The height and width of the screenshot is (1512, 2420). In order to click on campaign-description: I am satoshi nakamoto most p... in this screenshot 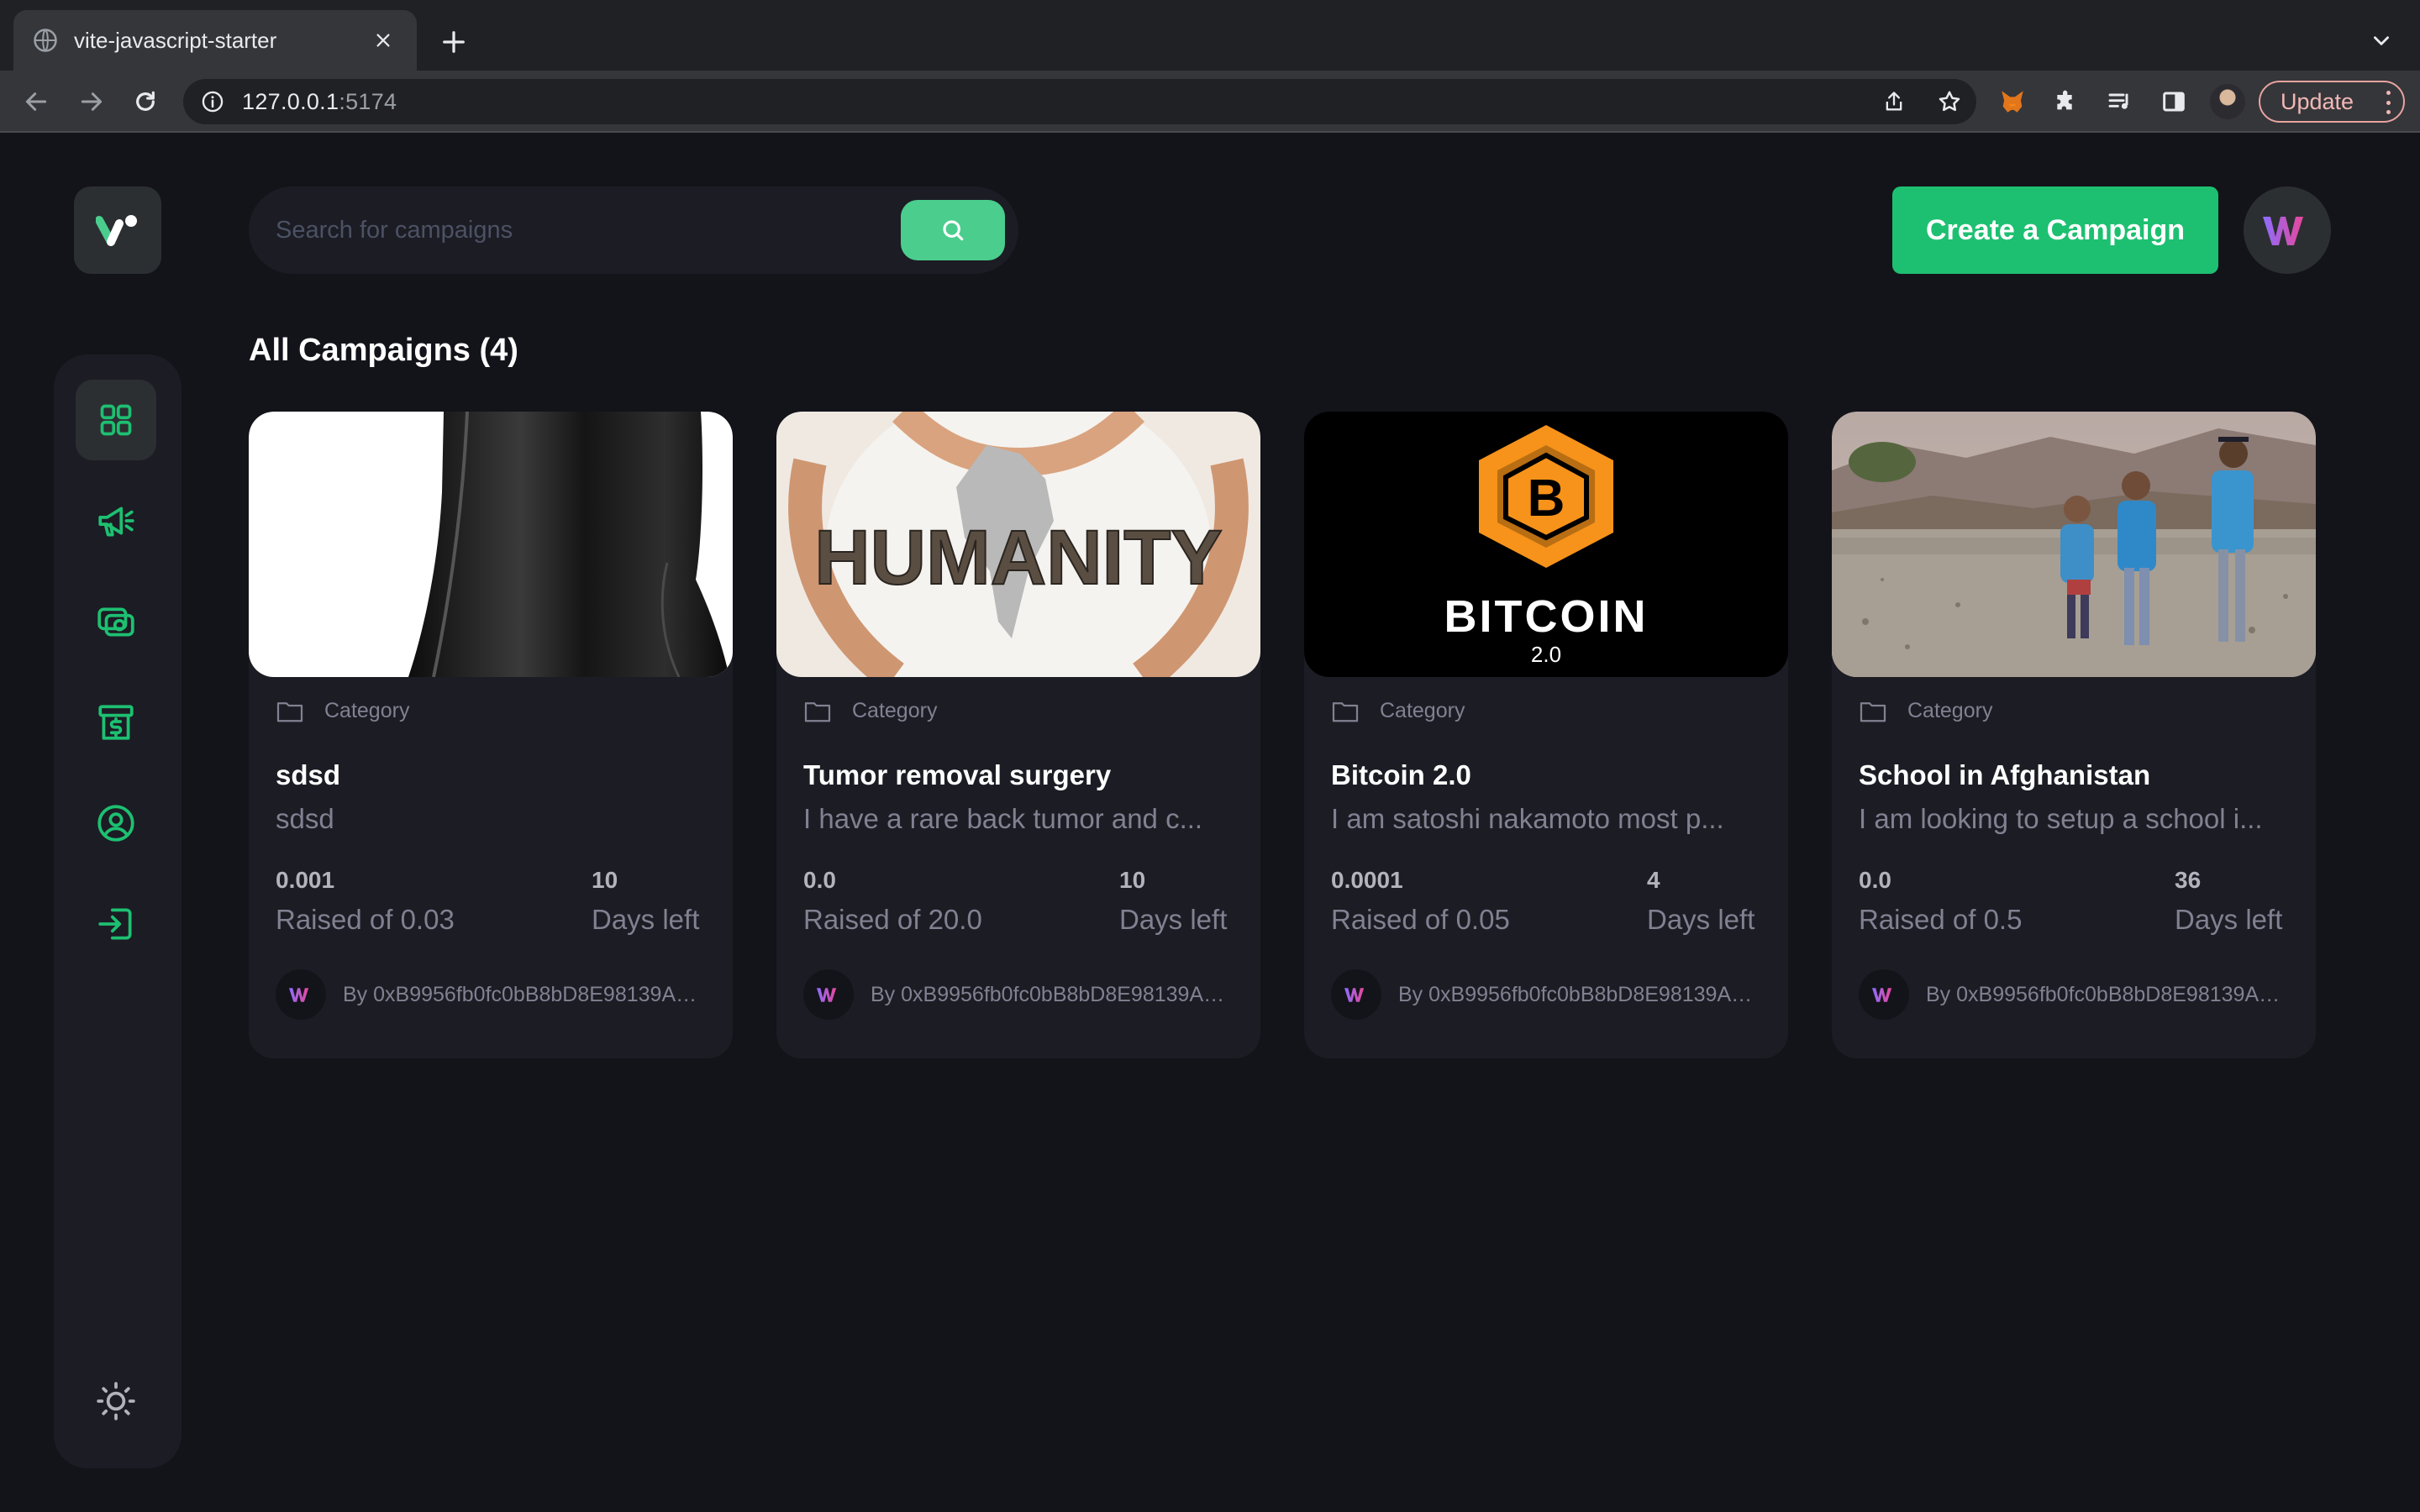, I will do `click(1546, 819)`.